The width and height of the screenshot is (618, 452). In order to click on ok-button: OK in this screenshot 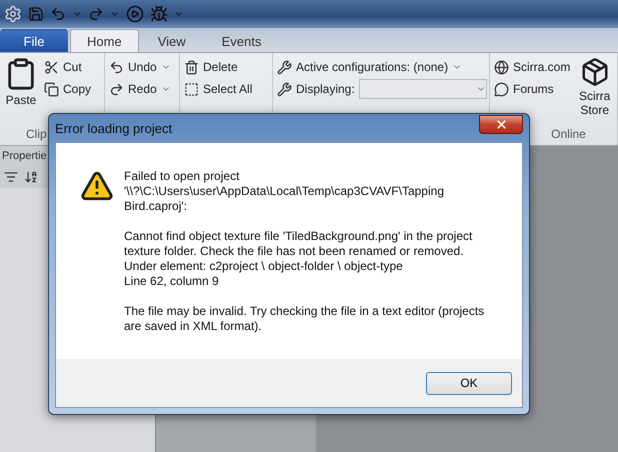, I will do `click(469, 383)`.